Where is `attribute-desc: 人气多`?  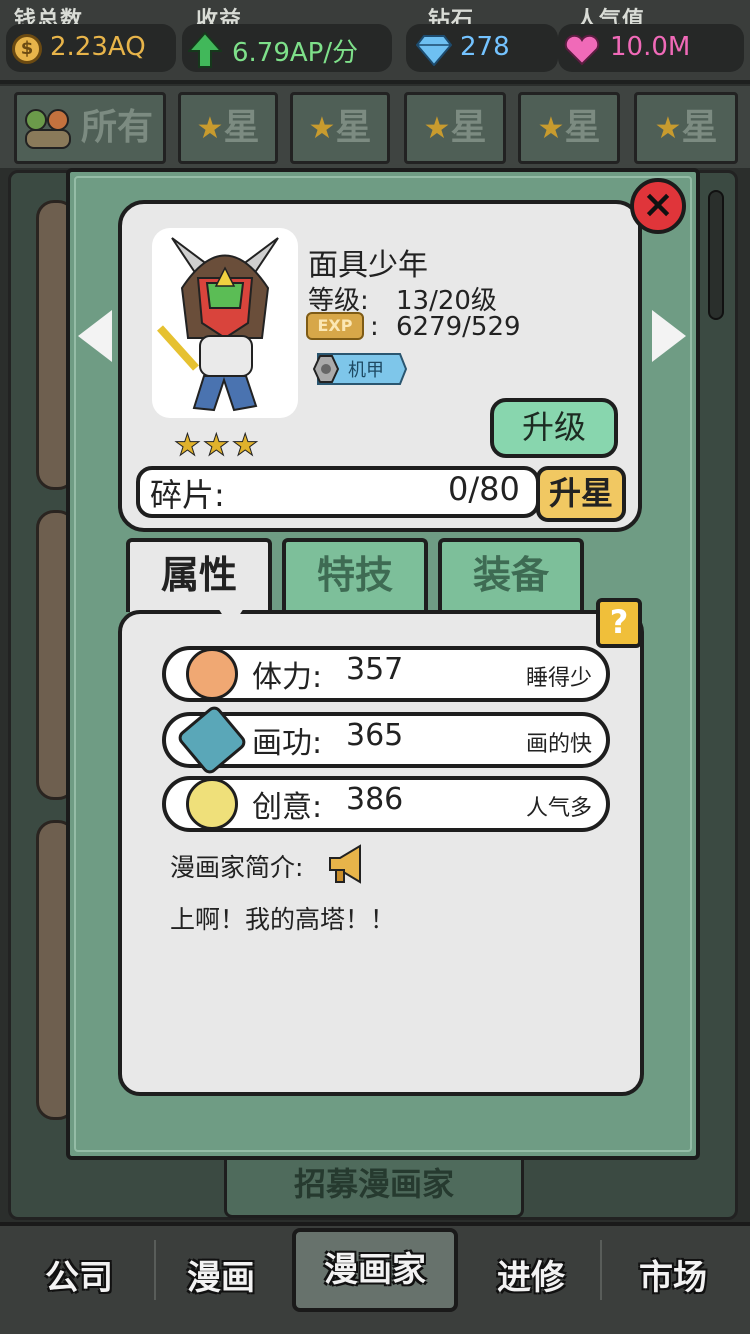
attribute-desc: 人气多 is located at coordinates (558, 808).